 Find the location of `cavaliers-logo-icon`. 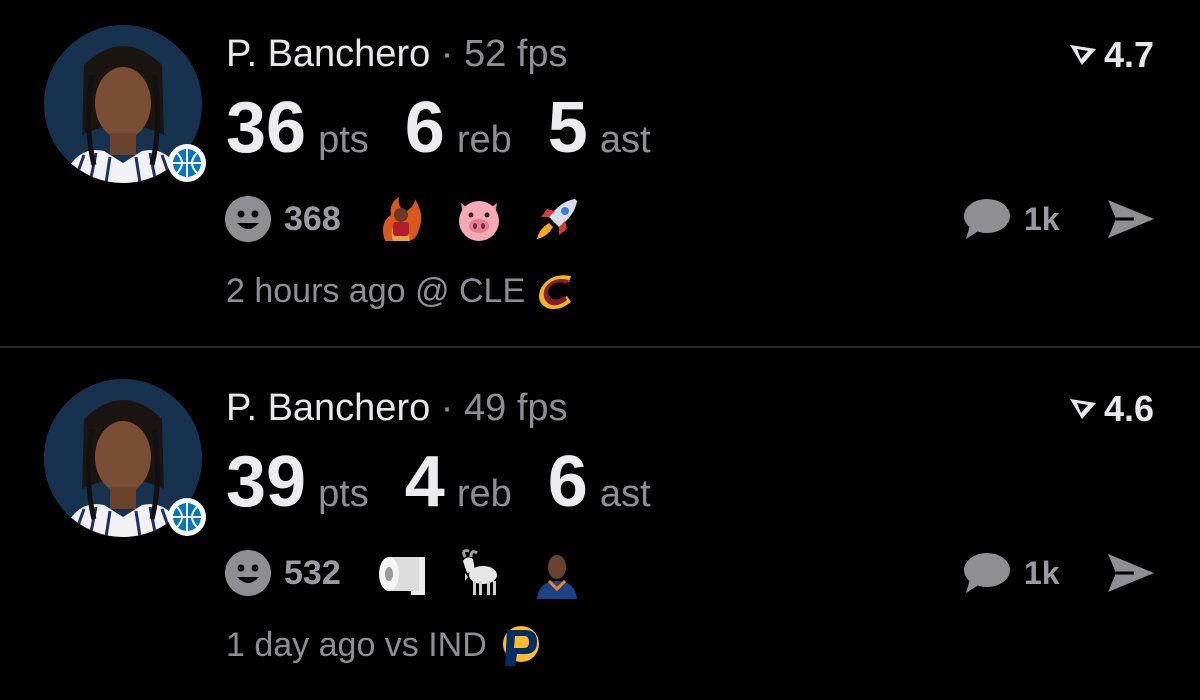

cavaliers-logo-icon is located at coordinates (555, 292).